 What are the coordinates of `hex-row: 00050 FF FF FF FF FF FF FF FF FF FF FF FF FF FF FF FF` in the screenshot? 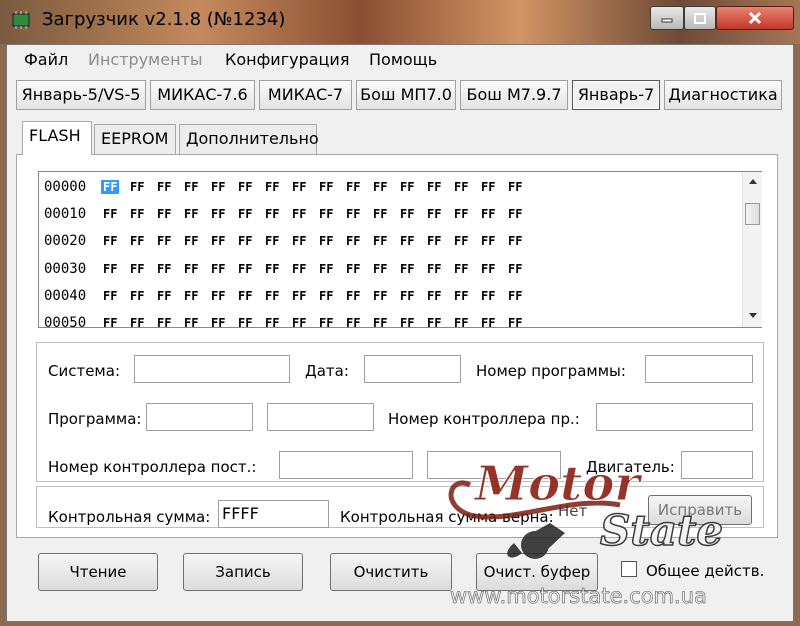 It's located at (389, 320).